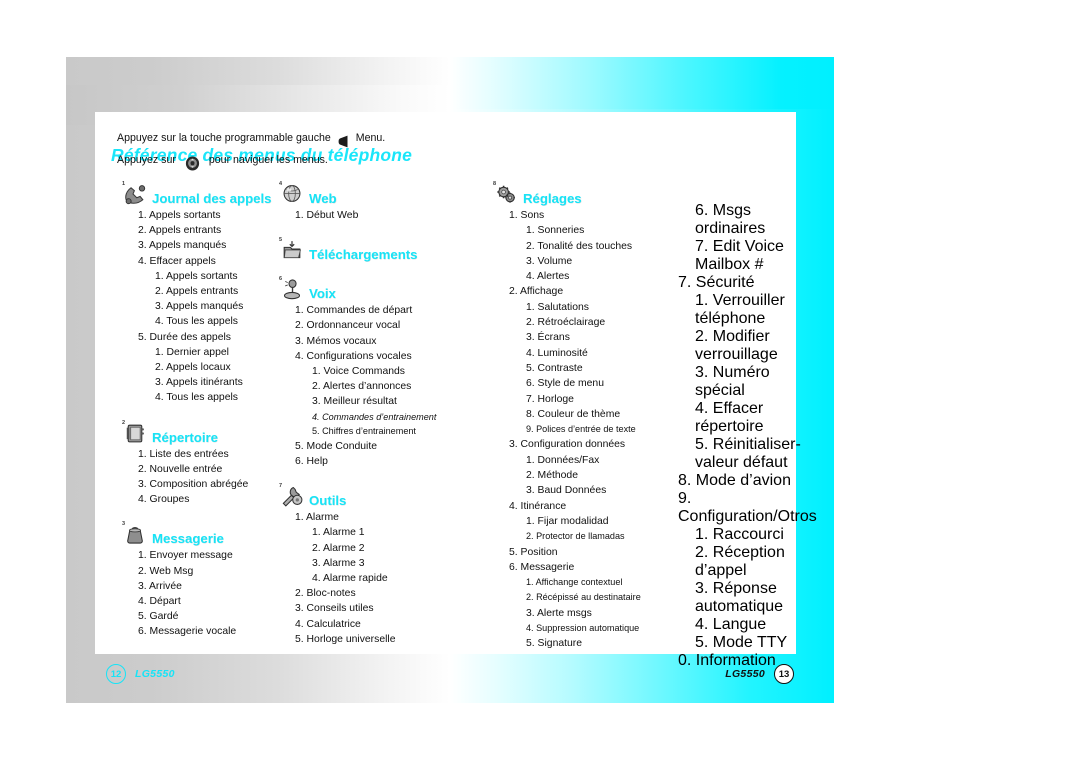 The height and width of the screenshot is (763, 1080). Describe the element at coordinates (594, 582) in the screenshot. I see `menu-item: 1. Affichange contextuel` at that location.